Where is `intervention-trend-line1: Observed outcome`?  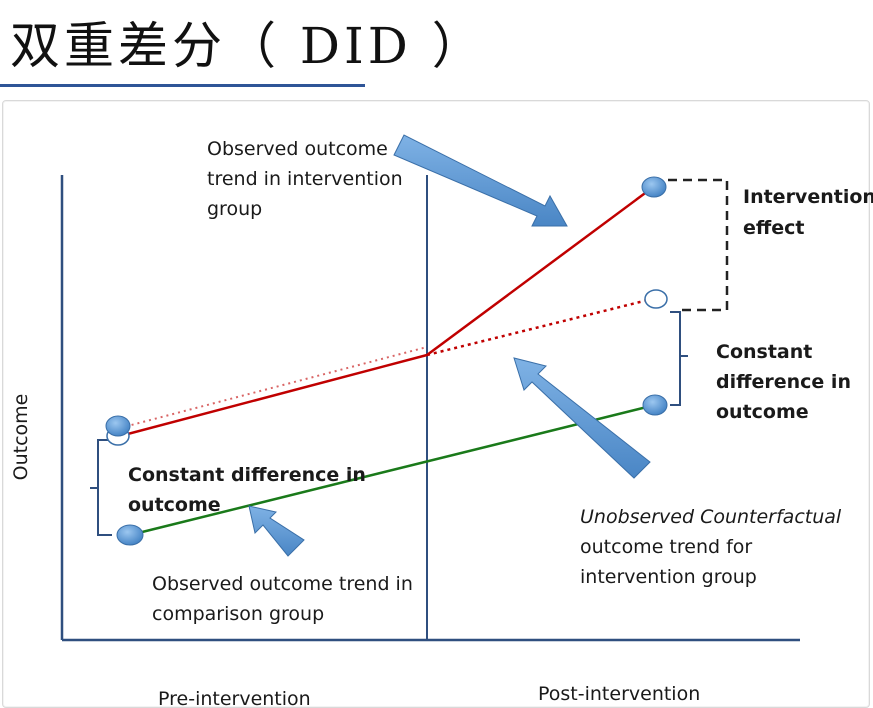 intervention-trend-line1: Observed outcome is located at coordinates (297, 149).